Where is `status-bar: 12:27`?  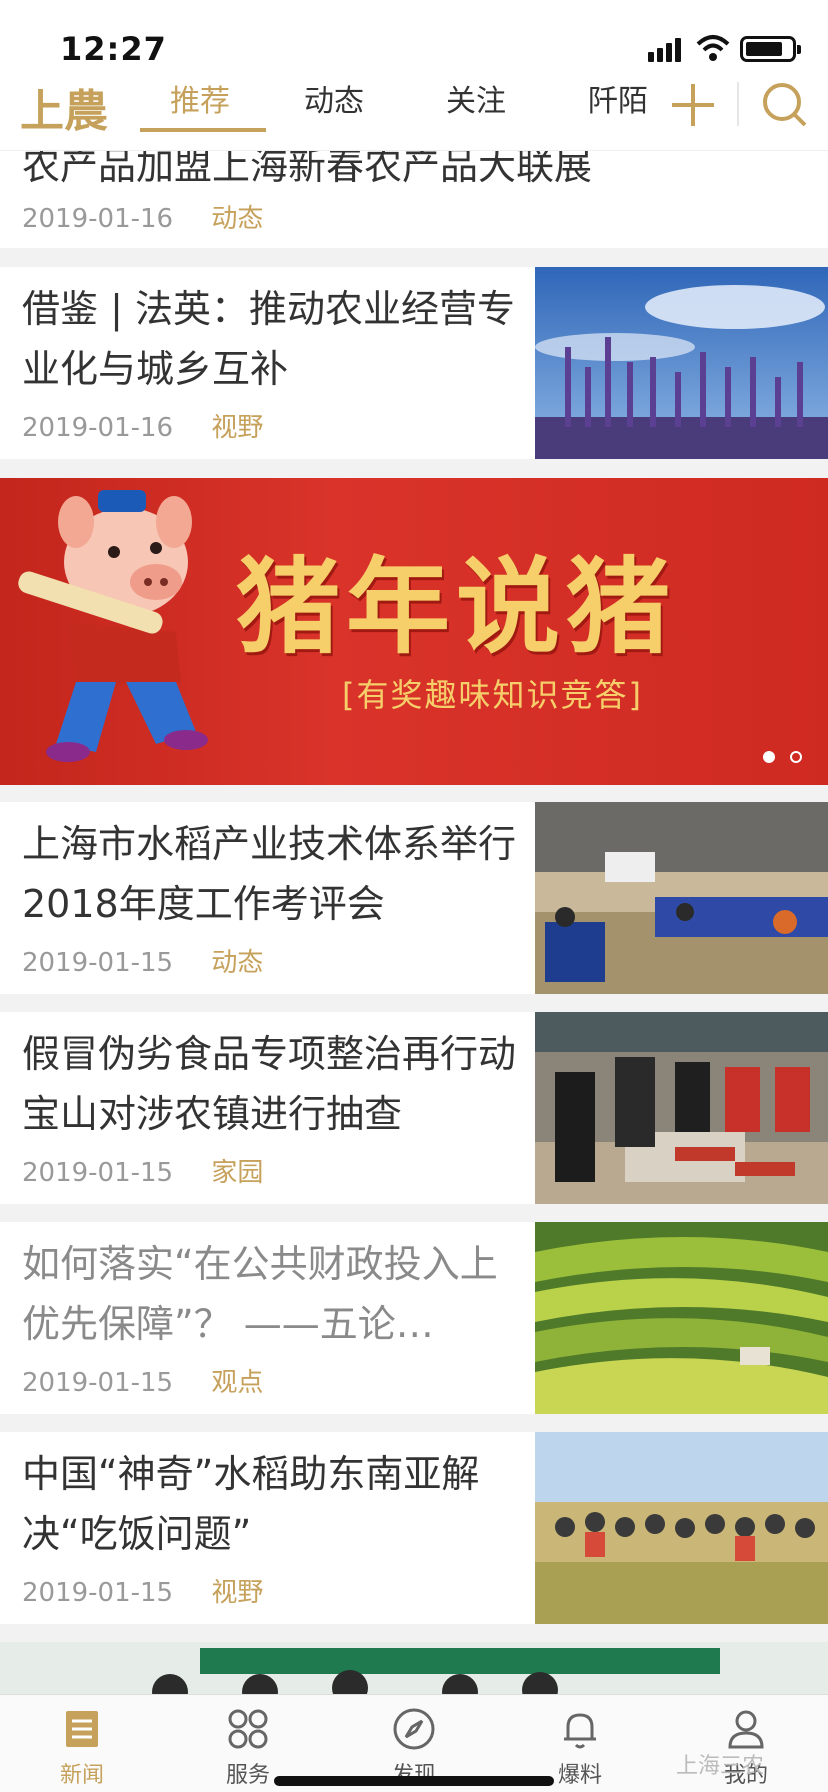 status-bar: 12:27 is located at coordinates (414, 40).